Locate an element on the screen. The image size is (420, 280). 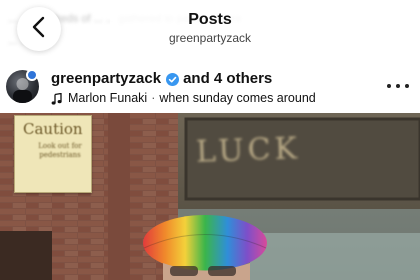
brick-pillar is located at coordinates (119, 196).